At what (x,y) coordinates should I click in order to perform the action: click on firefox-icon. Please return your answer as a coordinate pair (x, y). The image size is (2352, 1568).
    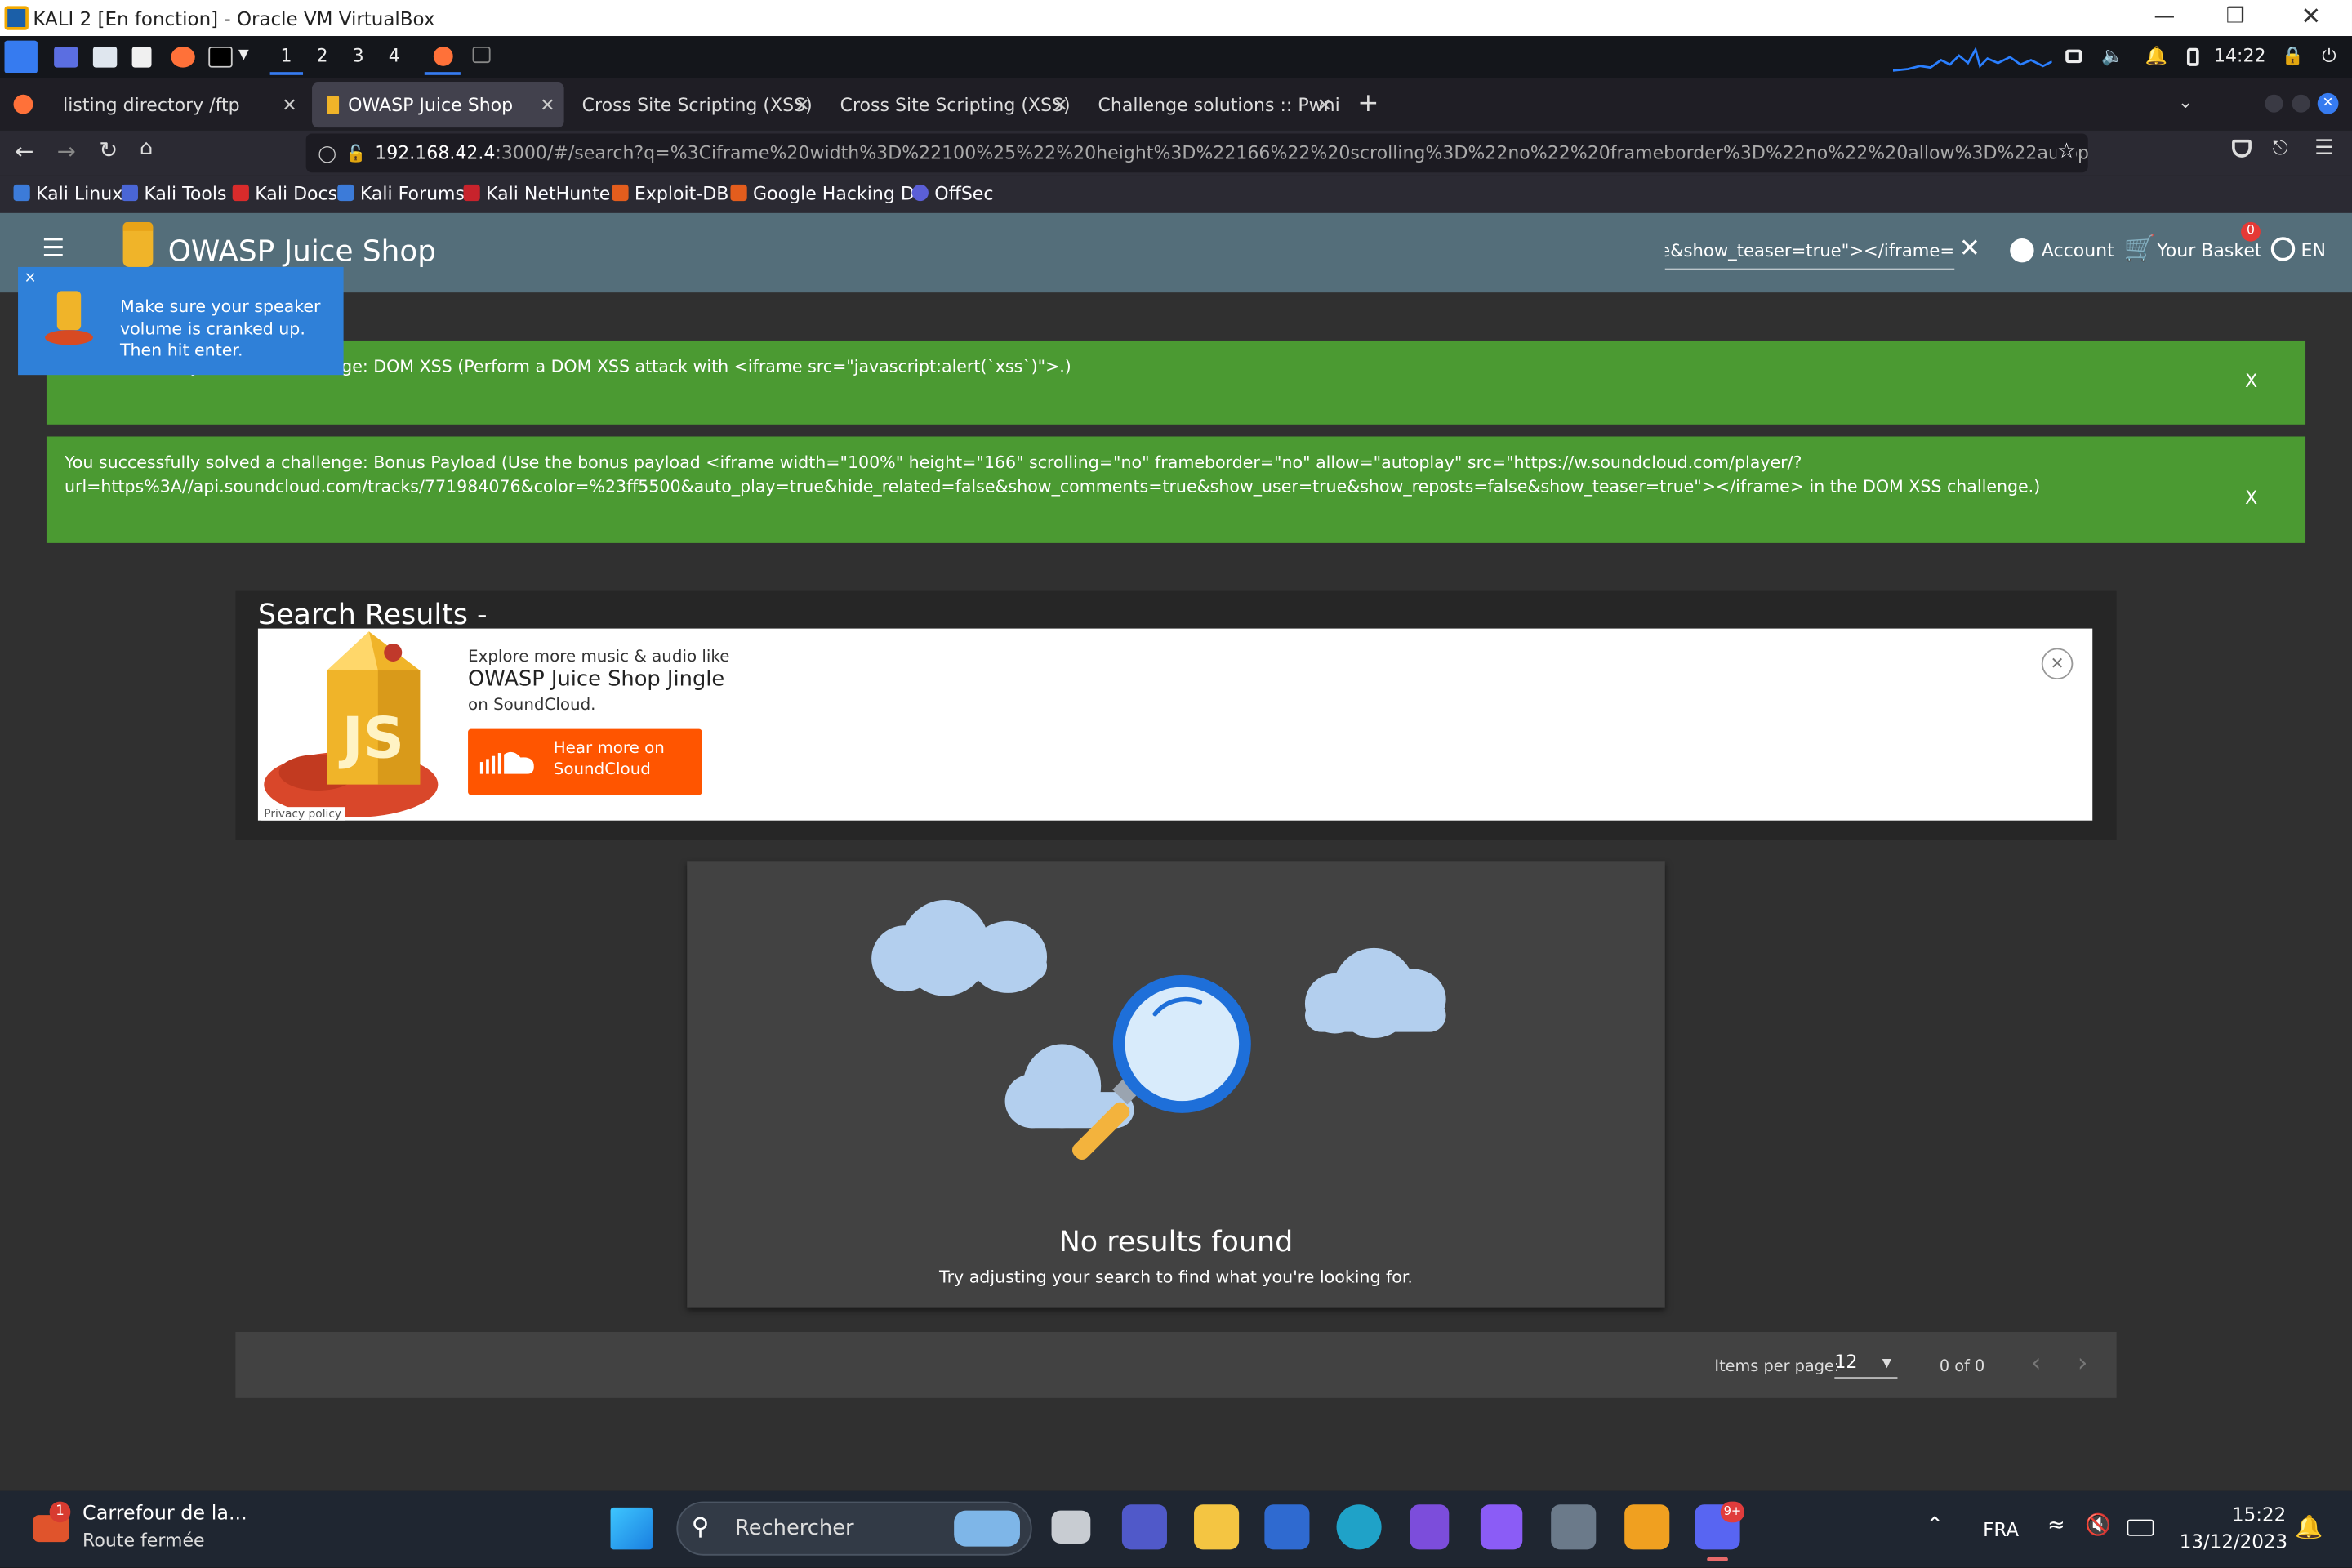
    Looking at the image, I should click on (183, 57).